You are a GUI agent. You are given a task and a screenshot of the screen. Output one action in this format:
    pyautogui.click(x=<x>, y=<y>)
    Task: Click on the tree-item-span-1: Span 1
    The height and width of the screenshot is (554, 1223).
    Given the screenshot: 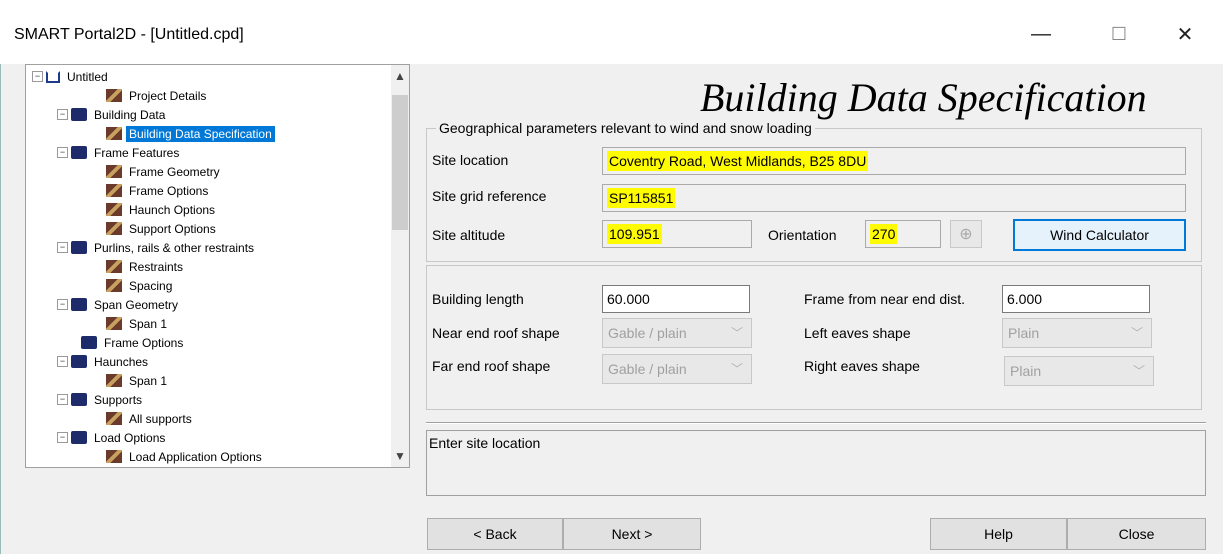 What is the action you would take?
    pyautogui.click(x=138, y=323)
    